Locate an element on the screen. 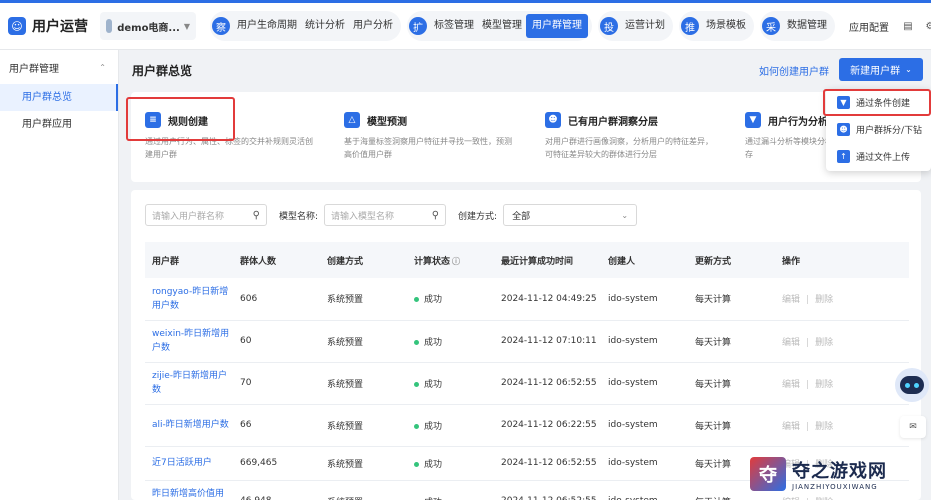  filter-bar: 请输入用户群名称 ⚲ 模型名称: 请输入模型名称 ⚲ 创建方式: 全部 ⌄ is located at coordinates (391, 215).